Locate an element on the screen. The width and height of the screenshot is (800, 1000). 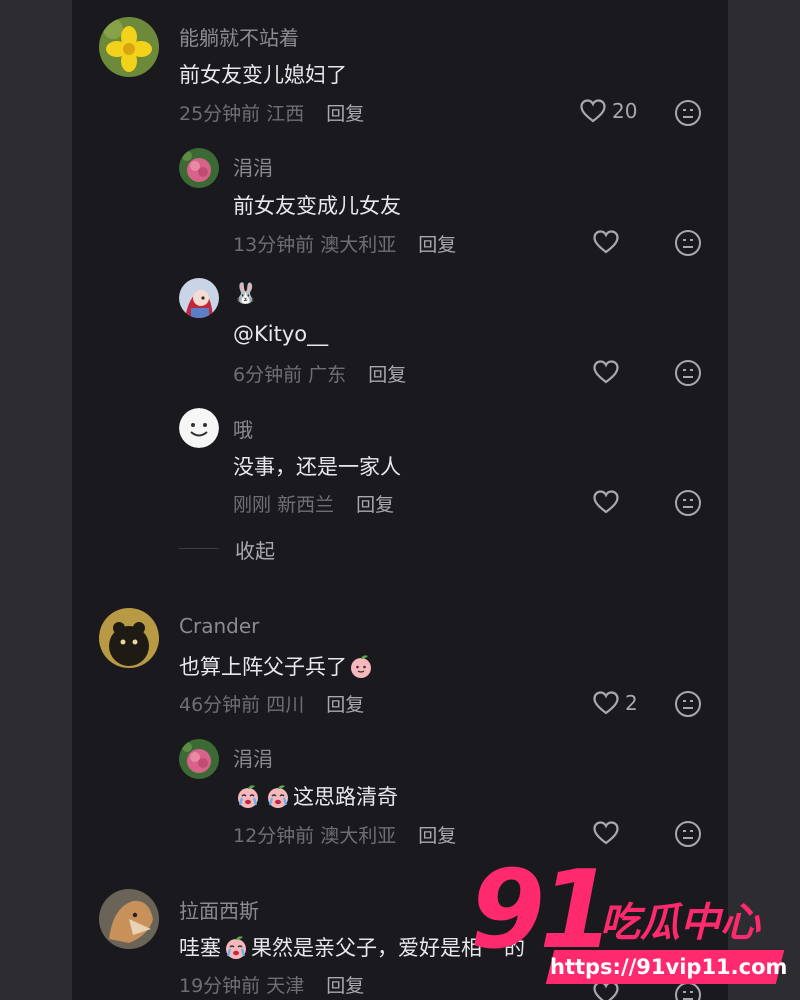
location: 天津 is located at coordinates (285, 986).